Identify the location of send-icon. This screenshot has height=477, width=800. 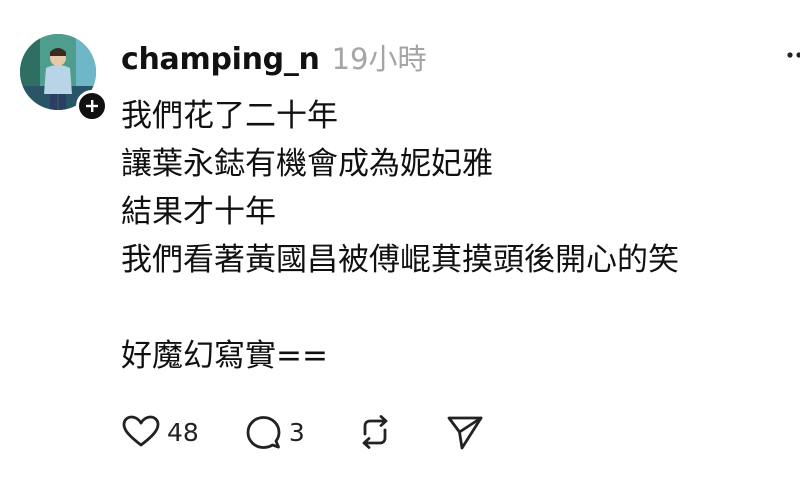
(465, 433).